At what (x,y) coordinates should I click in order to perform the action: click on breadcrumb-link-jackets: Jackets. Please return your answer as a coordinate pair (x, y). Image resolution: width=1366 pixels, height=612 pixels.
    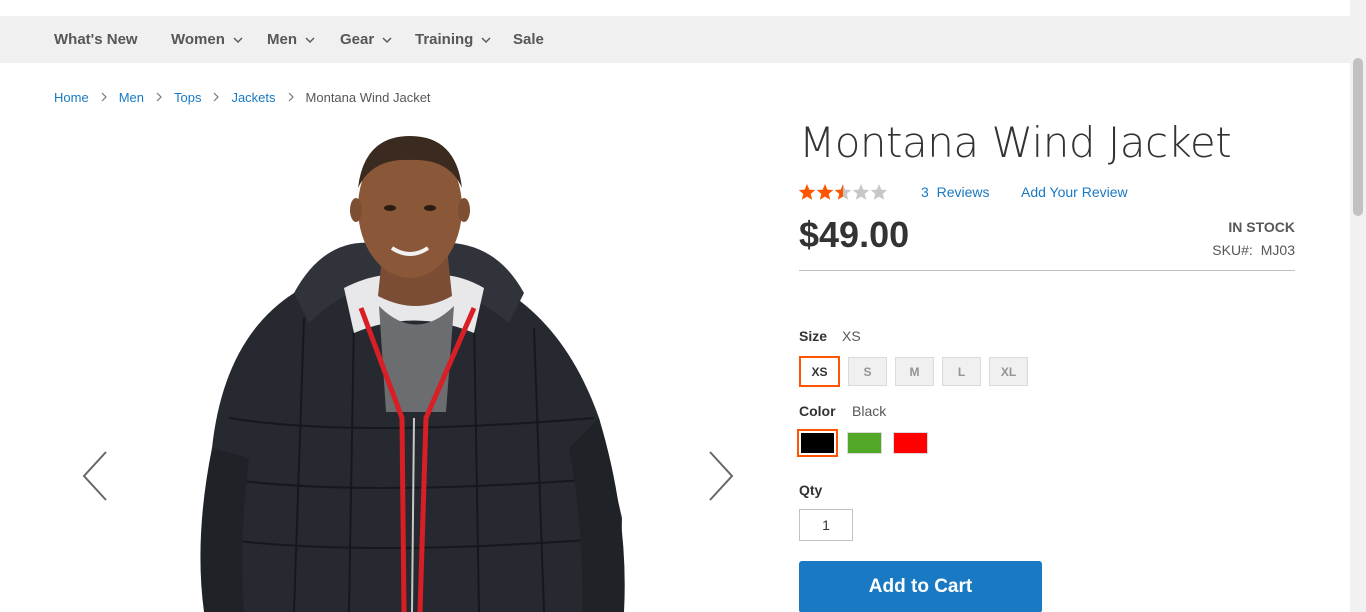
    Looking at the image, I should click on (253, 97).